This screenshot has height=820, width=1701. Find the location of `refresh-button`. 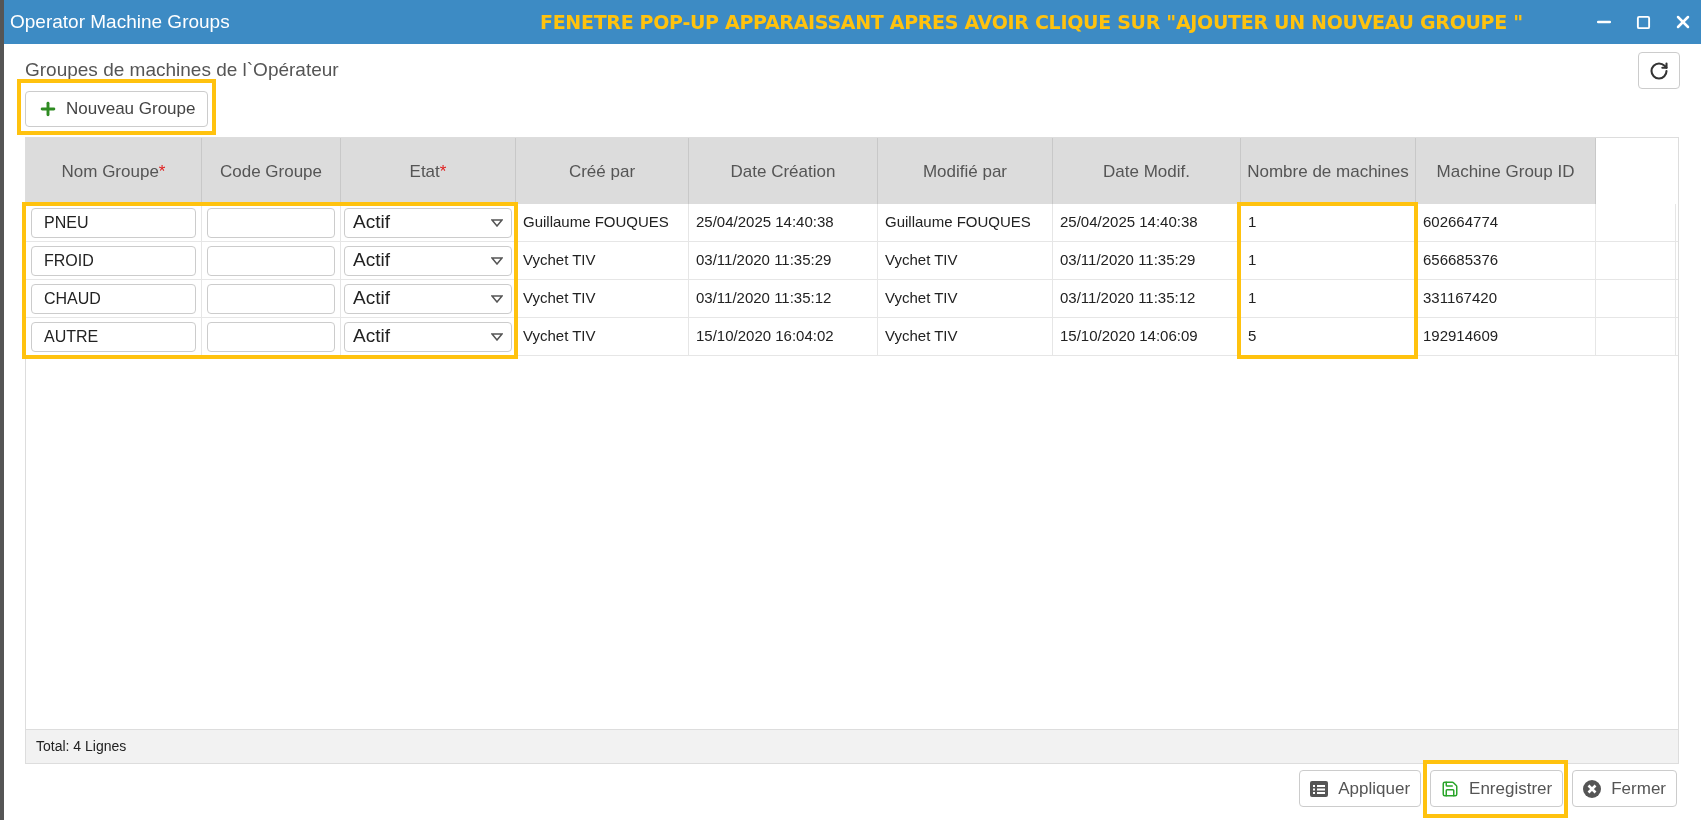

refresh-button is located at coordinates (1659, 70).